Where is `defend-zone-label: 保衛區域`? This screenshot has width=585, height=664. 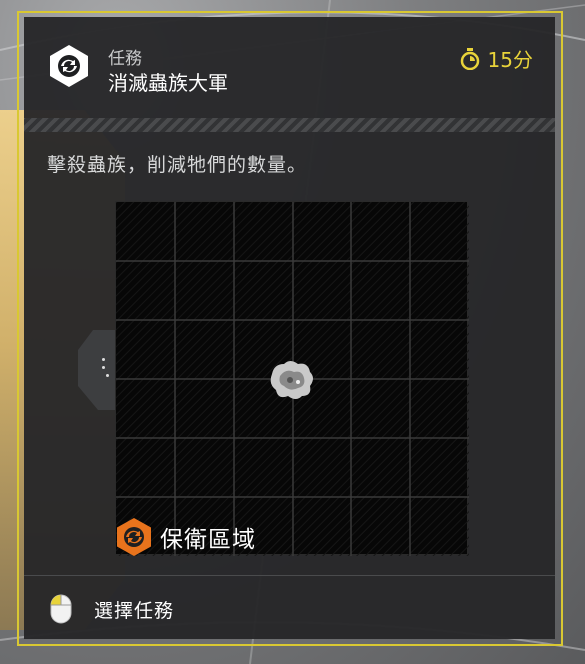 defend-zone-label: 保衛區域 is located at coordinates (185, 537).